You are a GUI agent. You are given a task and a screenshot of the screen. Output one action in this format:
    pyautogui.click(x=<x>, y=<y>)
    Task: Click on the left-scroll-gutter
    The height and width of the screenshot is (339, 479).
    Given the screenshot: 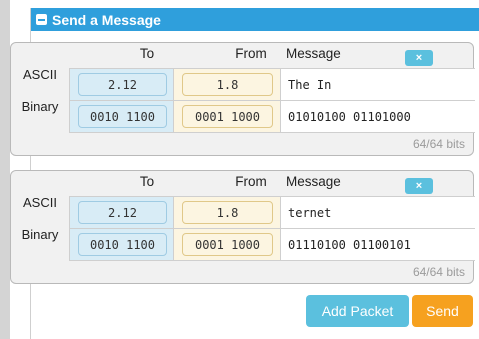 What is the action you would take?
    pyautogui.click(x=5, y=169)
    